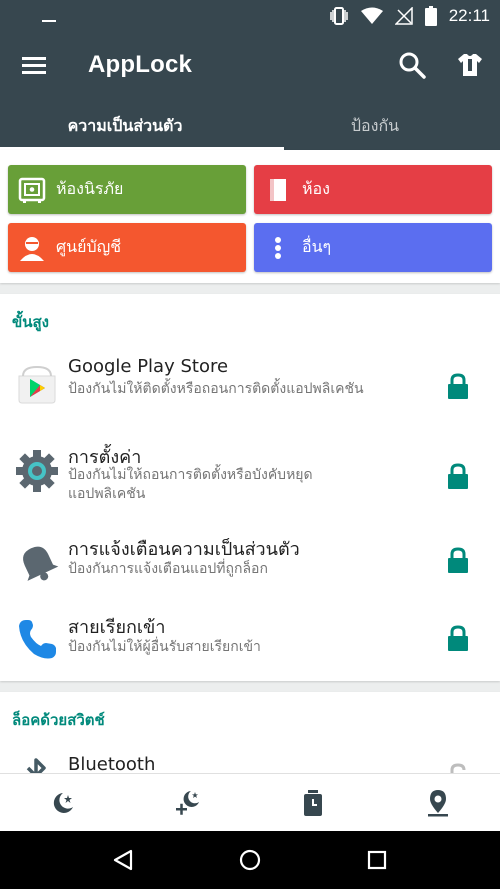  What do you see at coordinates (373, 189) in the screenshot?
I see `room-button: ห้อง` at bounding box center [373, 189].